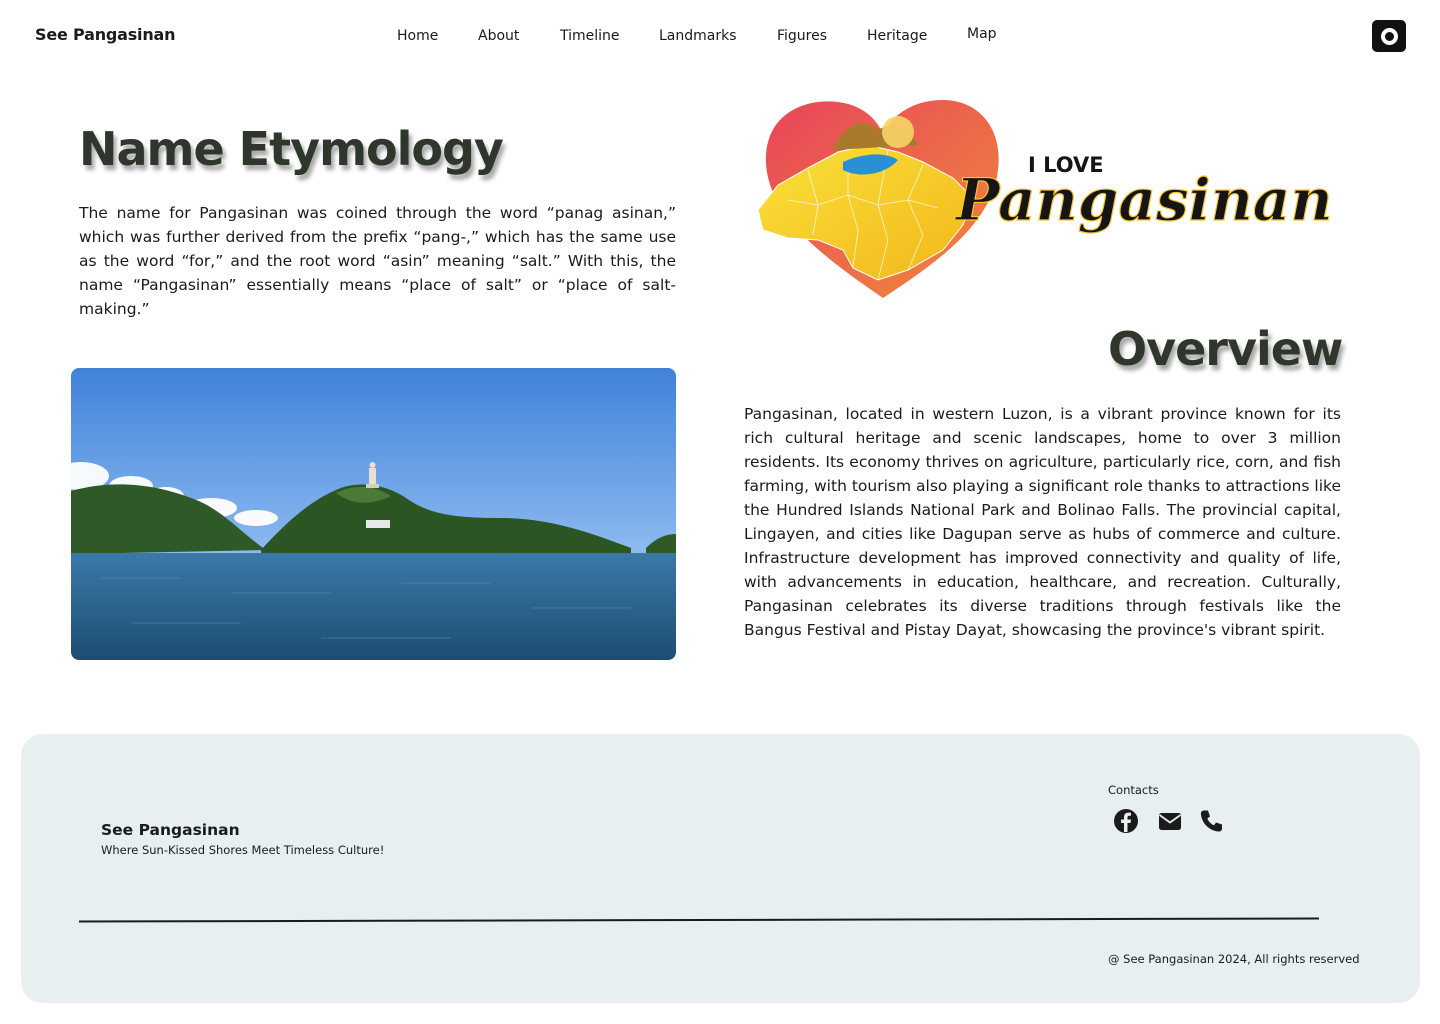  What do you see at coordinates (1211, 821) in the screenshot?
I see `phone-icon` at bounding box center [1211, 821].